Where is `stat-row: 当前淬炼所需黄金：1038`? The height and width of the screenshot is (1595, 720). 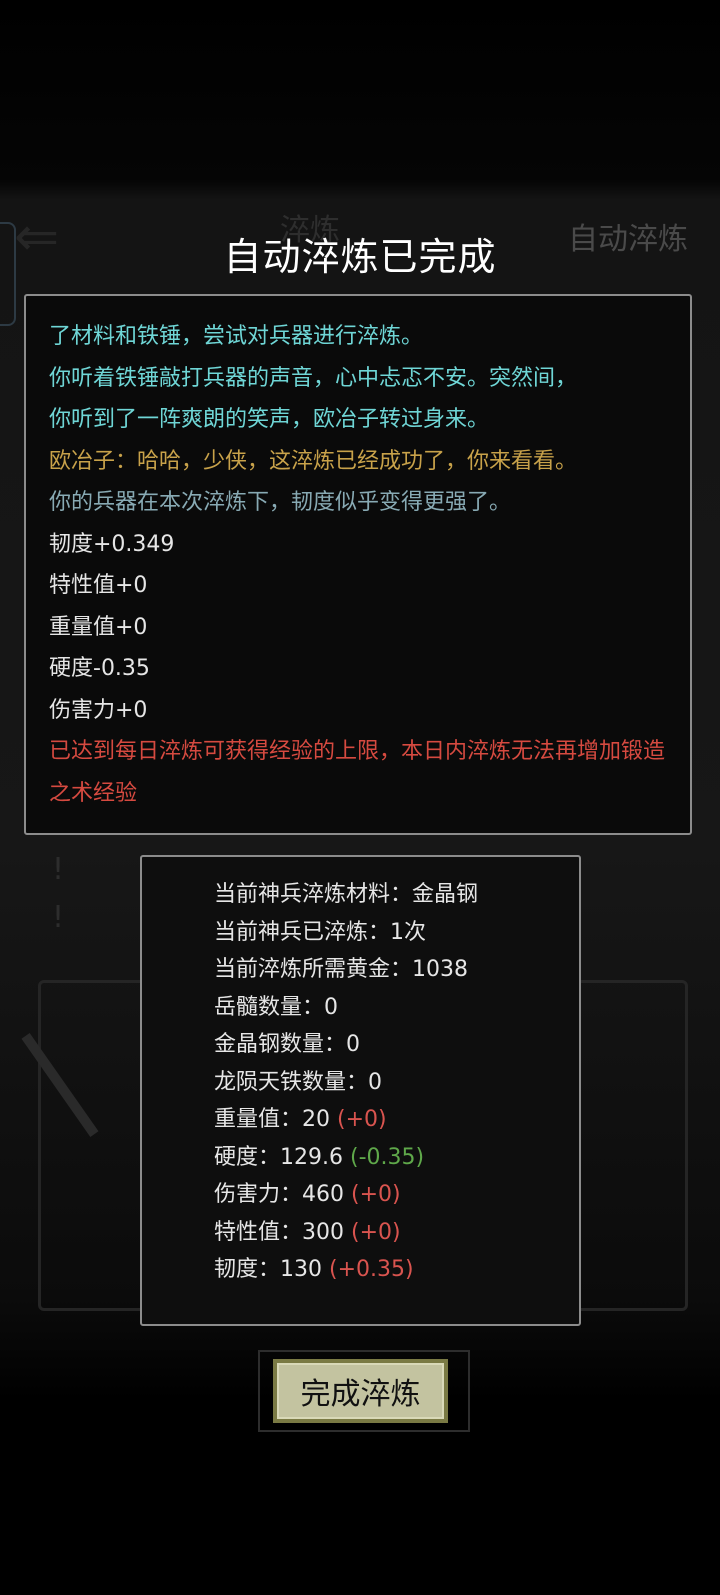 stat-row: 当前淬炼所需黄金：1038 is located at coordinates (396, 970).